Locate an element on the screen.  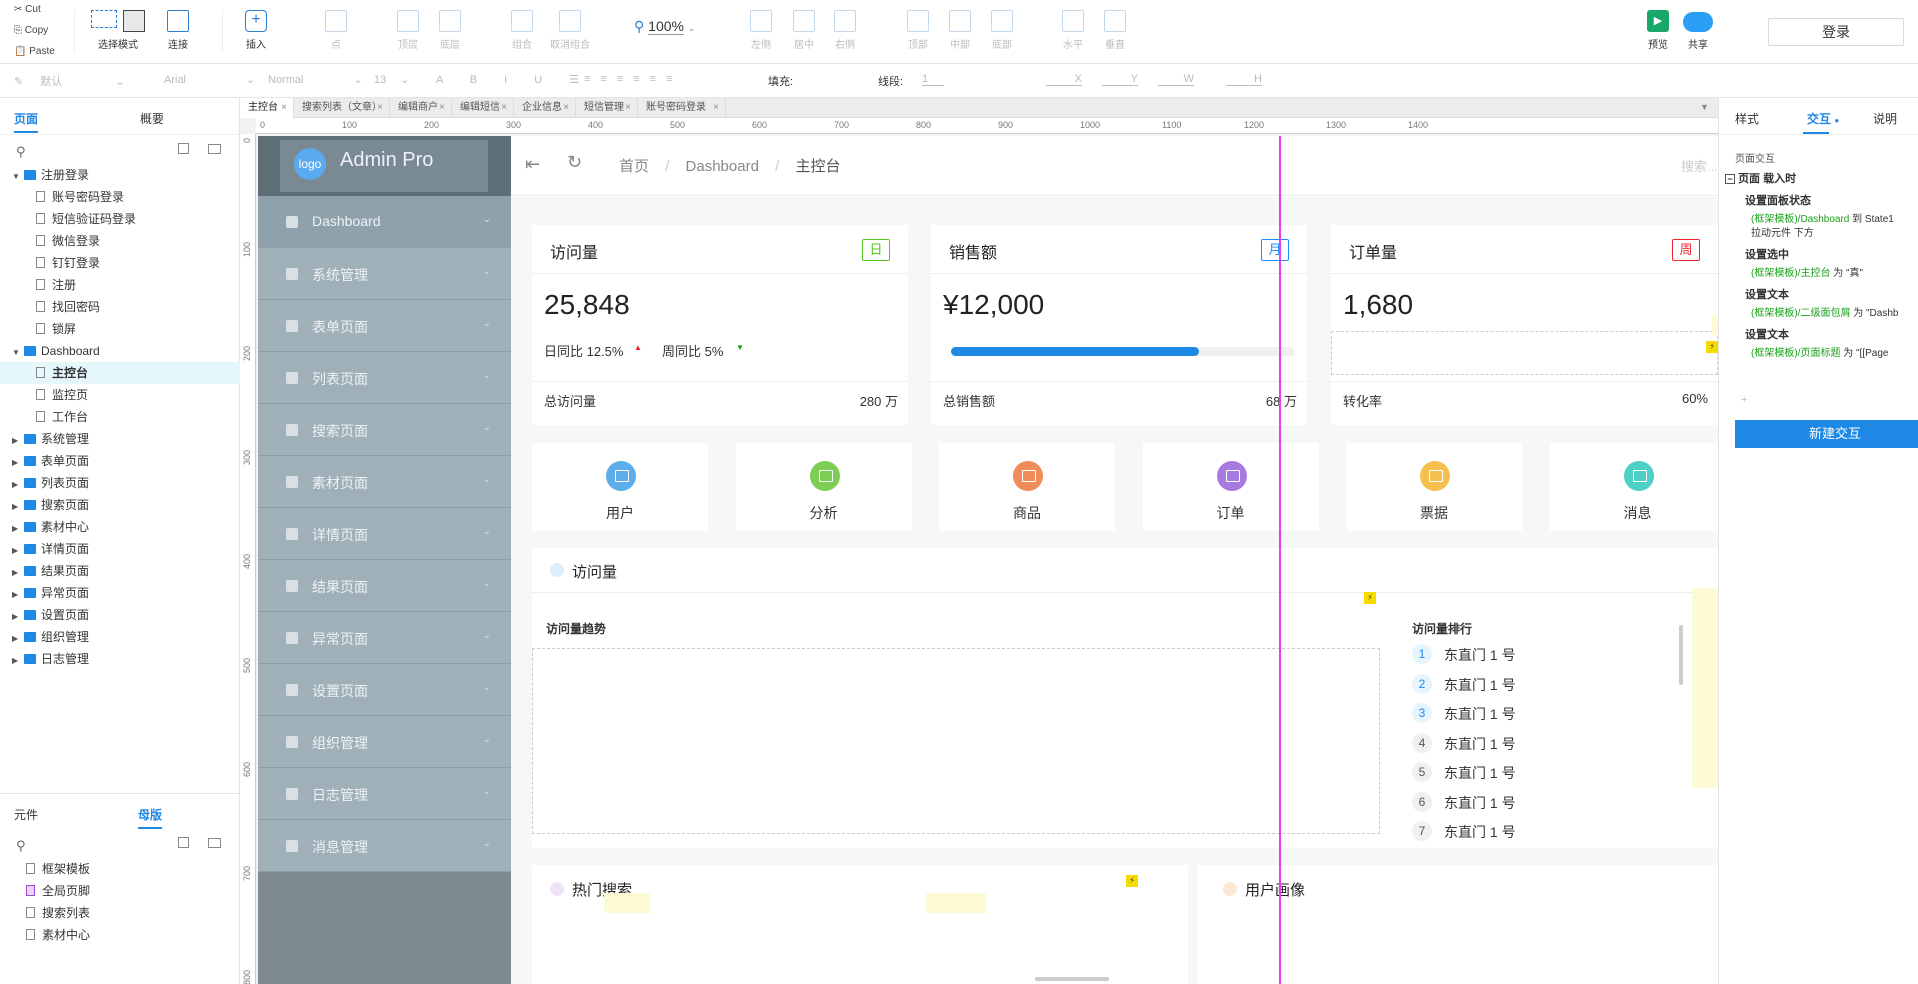
style-select: ✎ 默认 ⌄ is located at coordinates (69, 81).